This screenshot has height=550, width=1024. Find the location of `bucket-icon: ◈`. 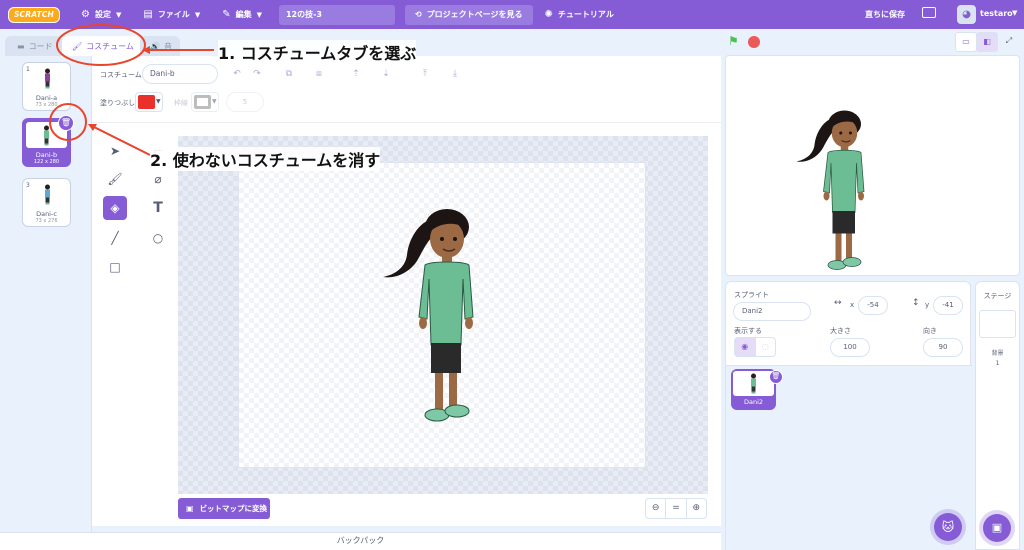

bucket-icon: ◈ is located at coordinates (115, 208).